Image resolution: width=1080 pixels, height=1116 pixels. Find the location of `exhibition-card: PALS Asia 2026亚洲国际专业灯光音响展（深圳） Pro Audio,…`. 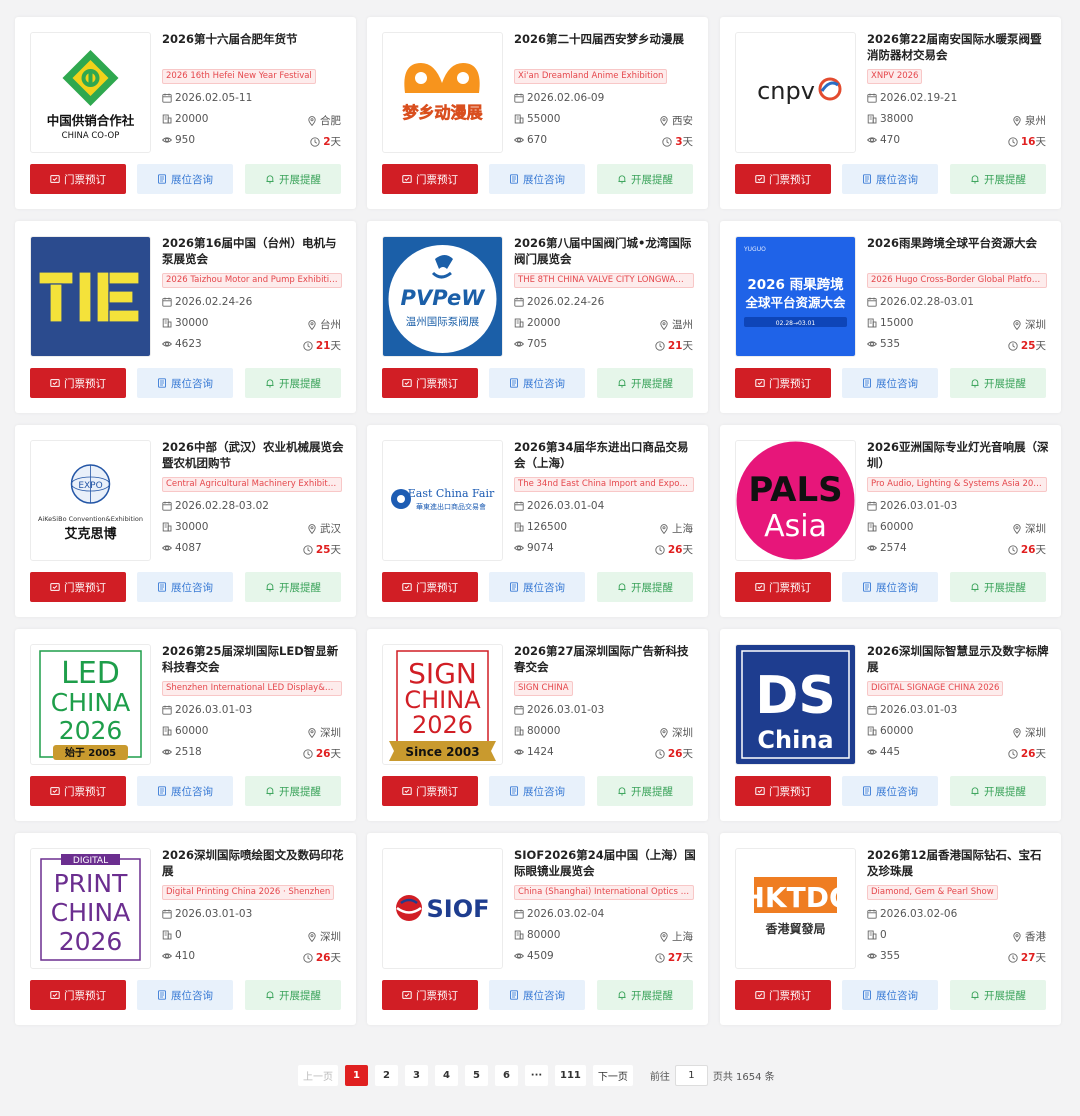

exhibition-card: PALS Asia 2026亚洲国际专业灯光音响展（深圳） Pro Audio,… is located at coordinates (890, 521).